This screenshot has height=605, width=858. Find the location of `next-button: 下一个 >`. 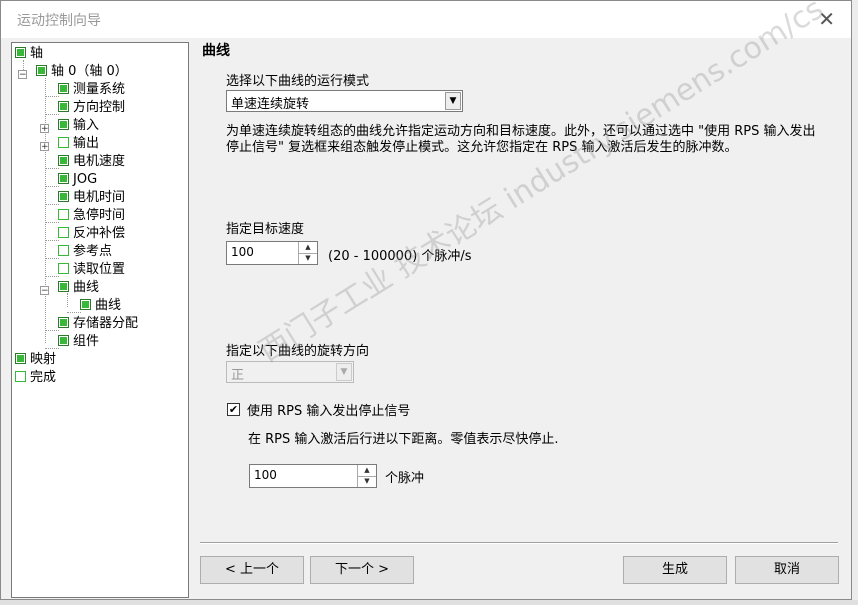

next-button: 下一个 > is located at coordinates (362, 570).